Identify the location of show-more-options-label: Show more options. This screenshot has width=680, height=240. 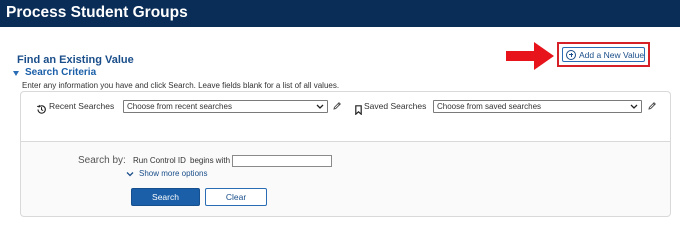
(173, 173).